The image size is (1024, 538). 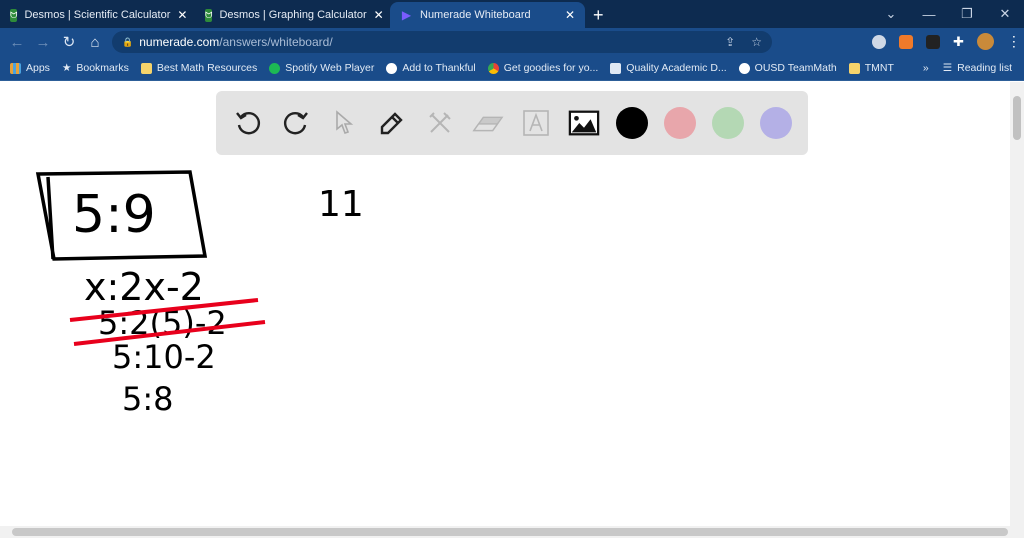 What do you see at coordinates (616, 68) in the screenshot?
I see `page-icon` at bounding box center [616, 68].